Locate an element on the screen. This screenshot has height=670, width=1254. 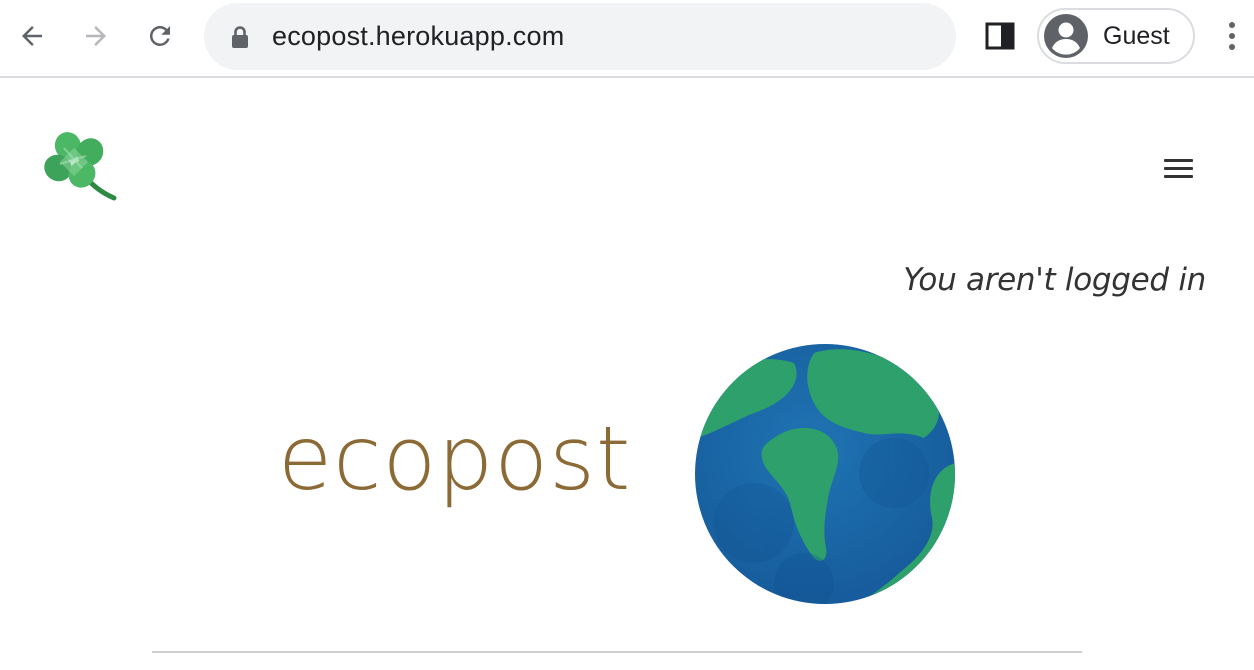
avatar-icon is located at coordinates (1066, 36).